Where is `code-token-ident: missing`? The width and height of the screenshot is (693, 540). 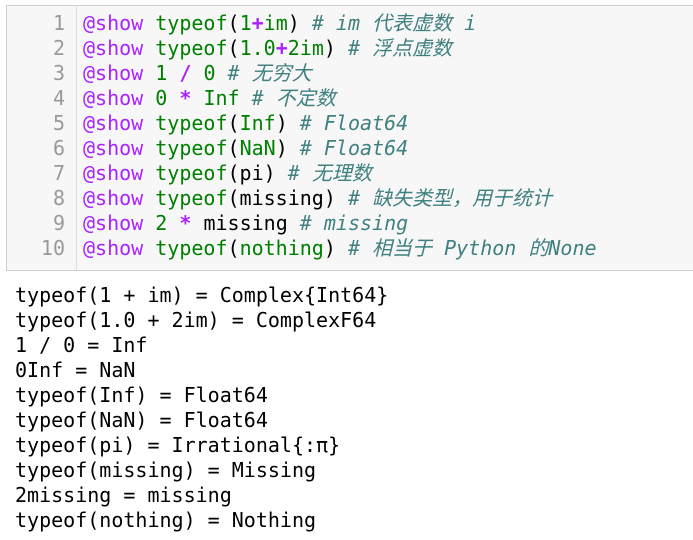 code-token-ident: missing is located at coordinates (245, 223).